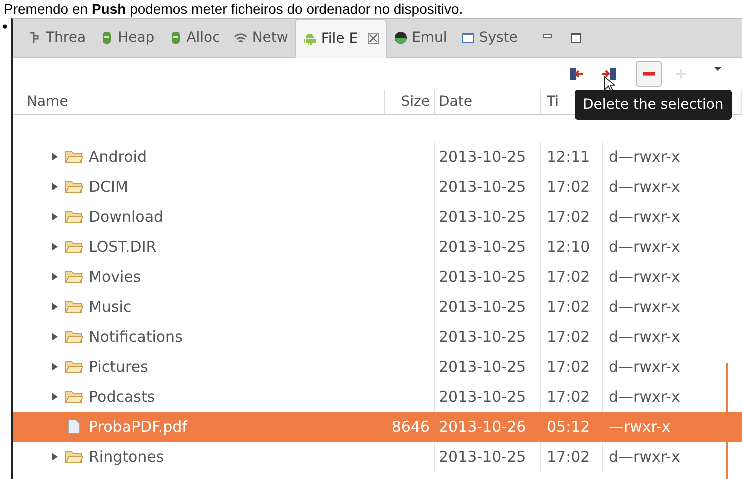 The image size is (742, 479). Describe the element at coordinates (377, 457) in the screenshot. I see `file-row: Ringtones 2013-10-25 17:02 d—rwxr-x` at that location.